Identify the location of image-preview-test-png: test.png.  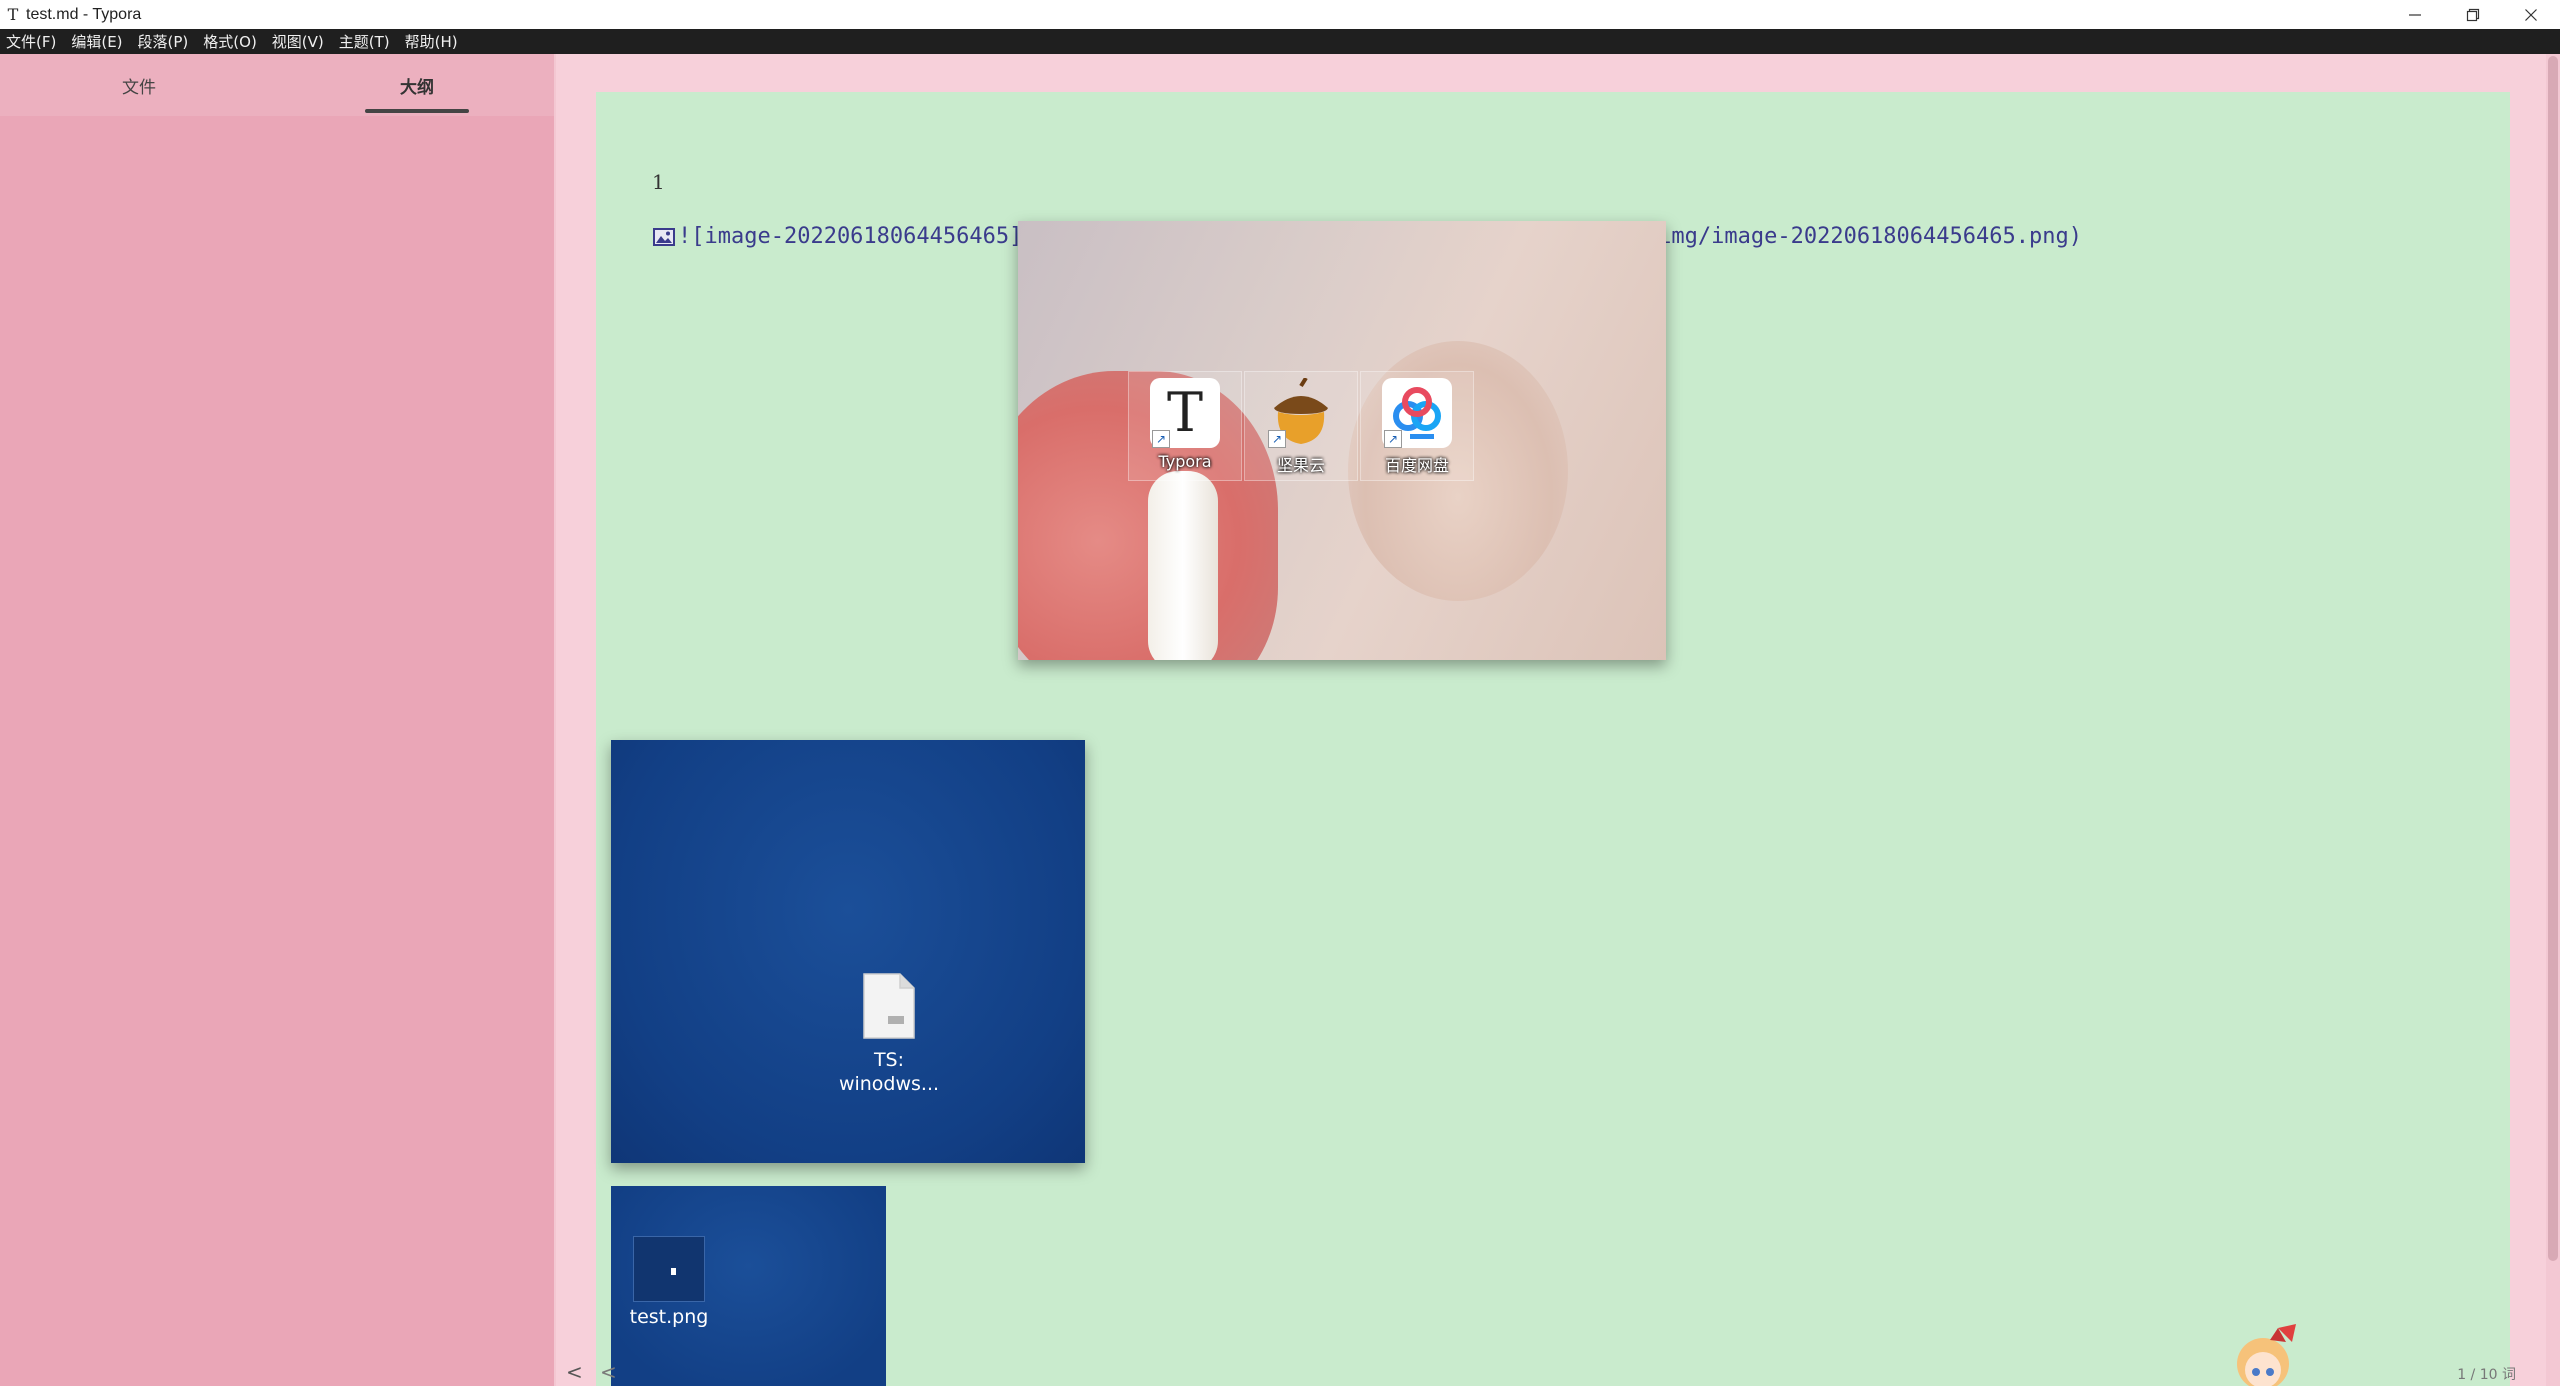
(748, 1286).